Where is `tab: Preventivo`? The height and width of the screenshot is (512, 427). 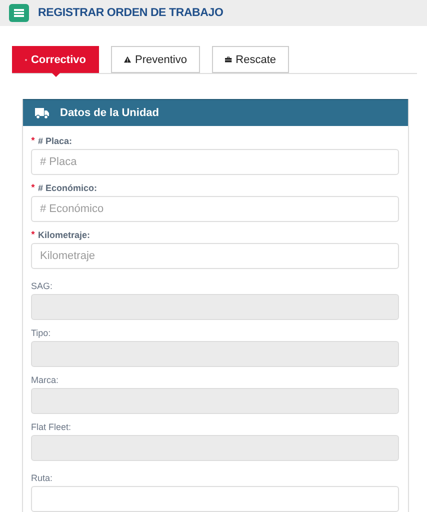 tab: Preventivo is located at coordinates (155, 59).